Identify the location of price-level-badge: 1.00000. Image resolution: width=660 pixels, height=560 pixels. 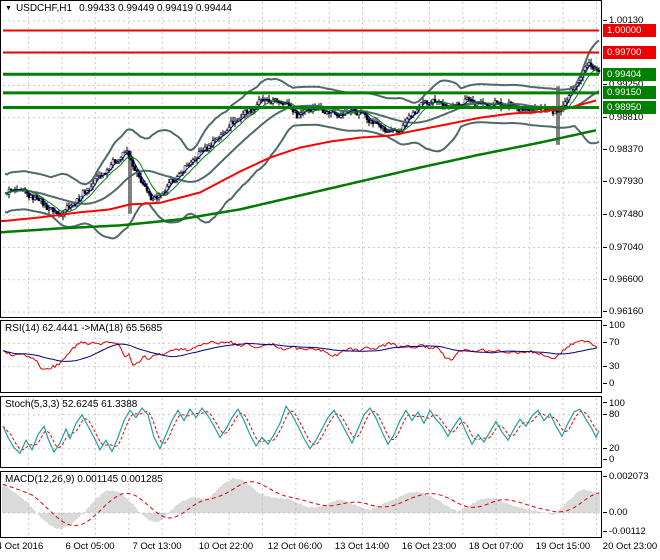
(629, 30).